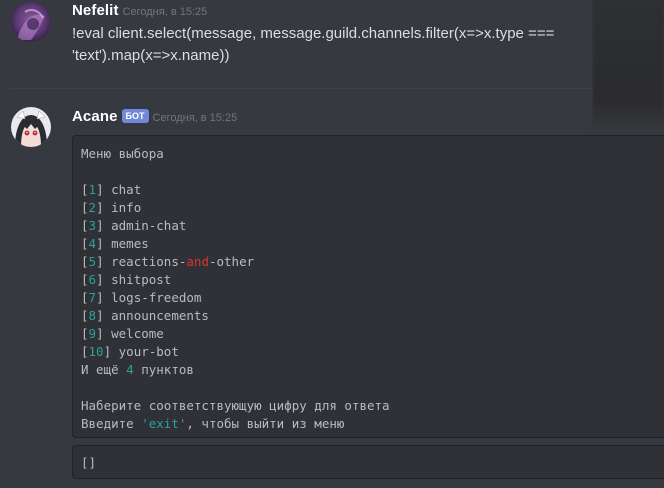 The width and height of the screenshot is (664, 488). What do you see at coordinates (368, 462) in the screenshot?
I see `result-code-block: []` at bounding box center [368, 462].